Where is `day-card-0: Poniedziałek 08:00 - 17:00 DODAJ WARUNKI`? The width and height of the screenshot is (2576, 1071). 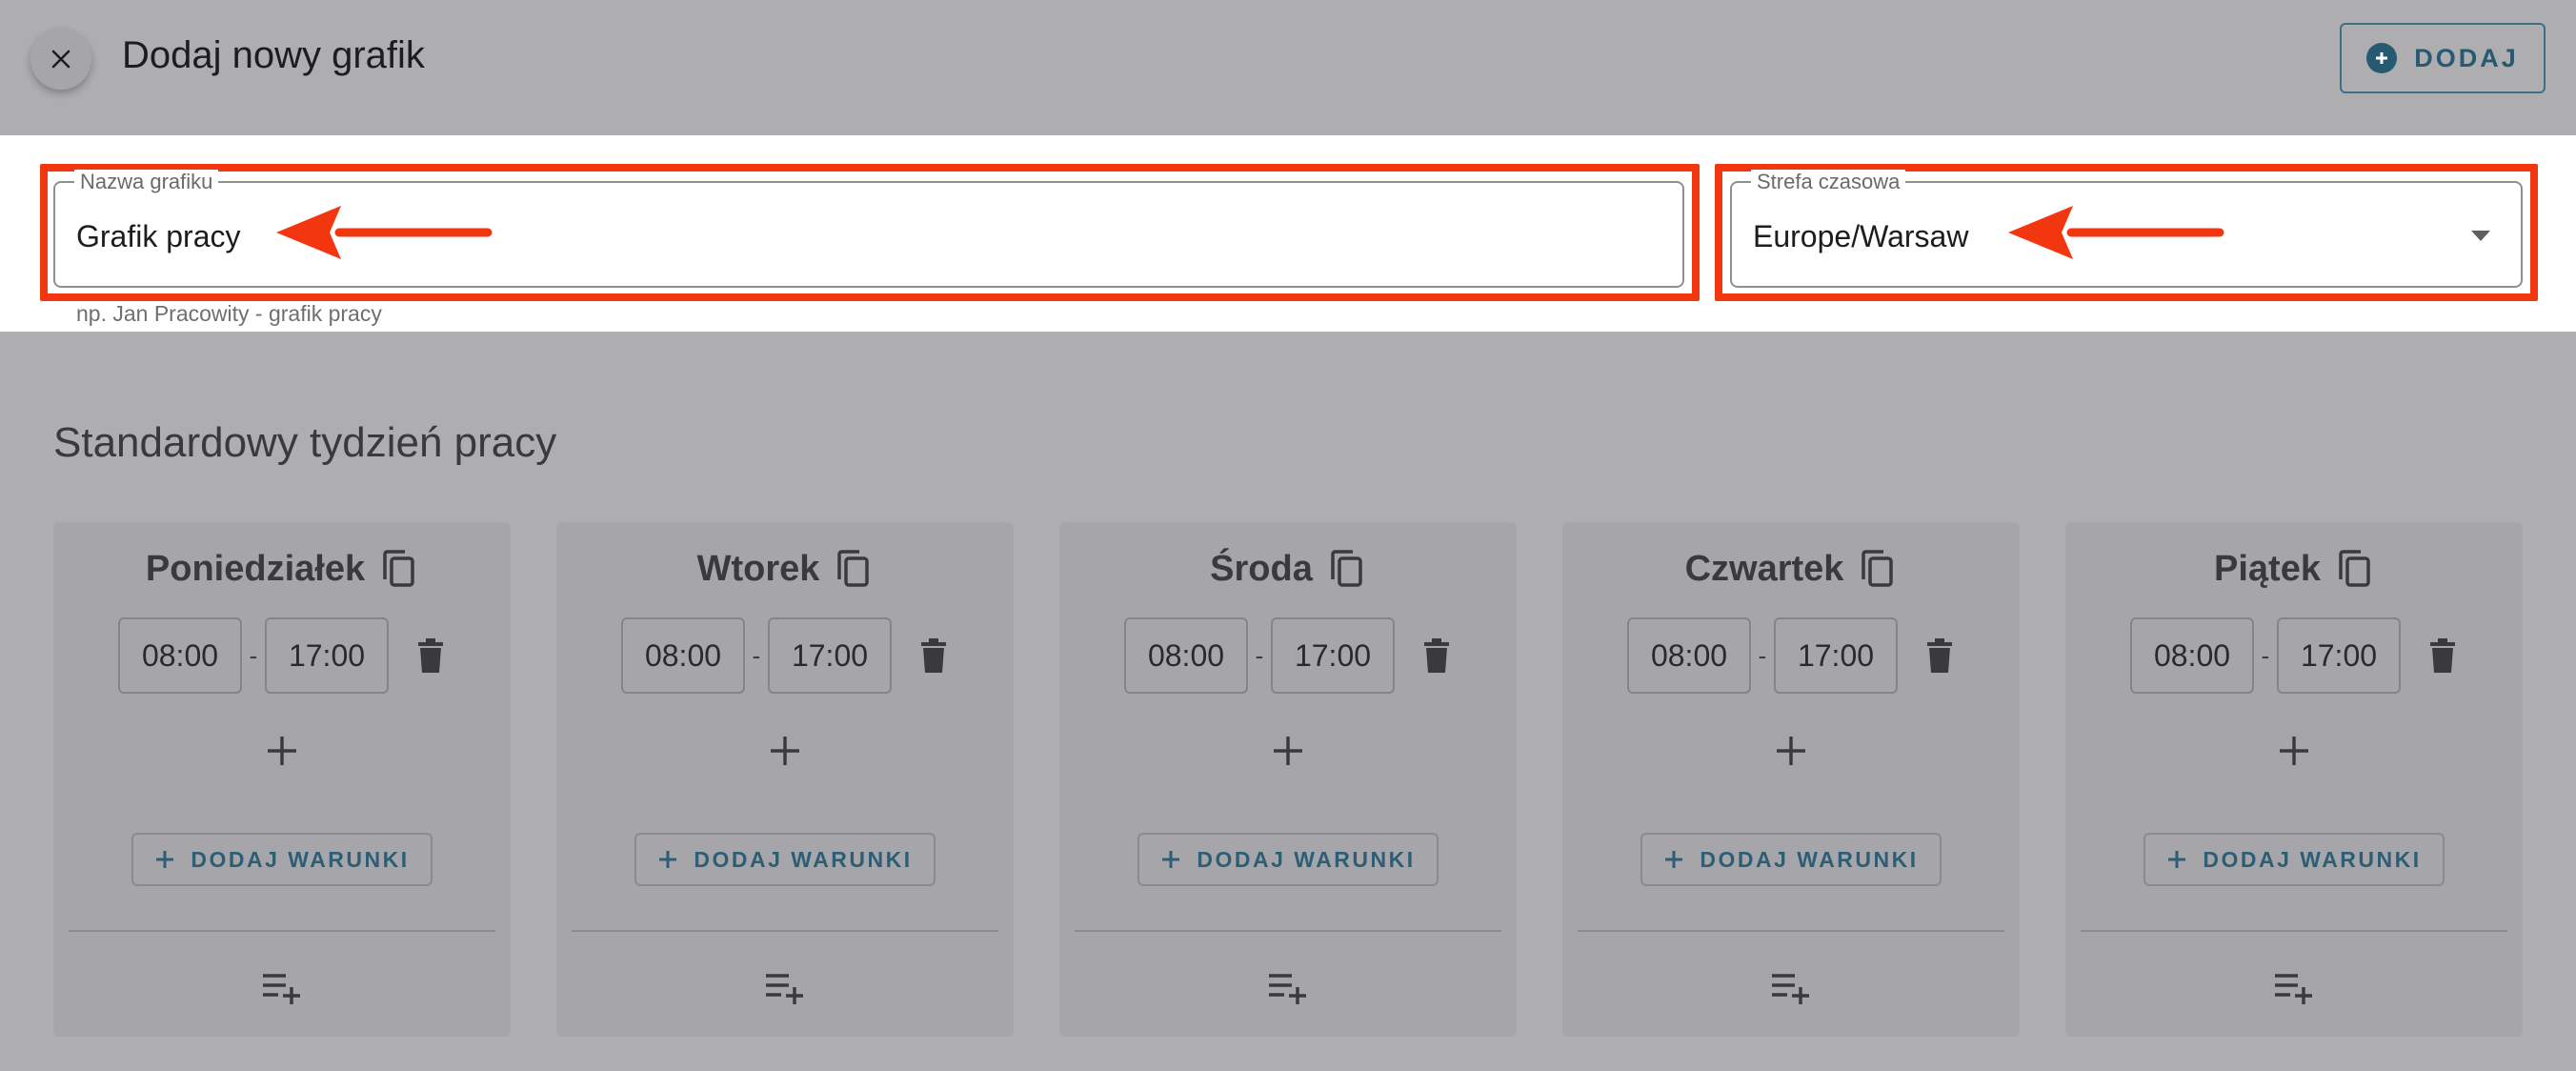
day-card-0: Poniedziałek 08:00 - 17:00 DODAJ WARUNKI is located at coordinates (282, 780).